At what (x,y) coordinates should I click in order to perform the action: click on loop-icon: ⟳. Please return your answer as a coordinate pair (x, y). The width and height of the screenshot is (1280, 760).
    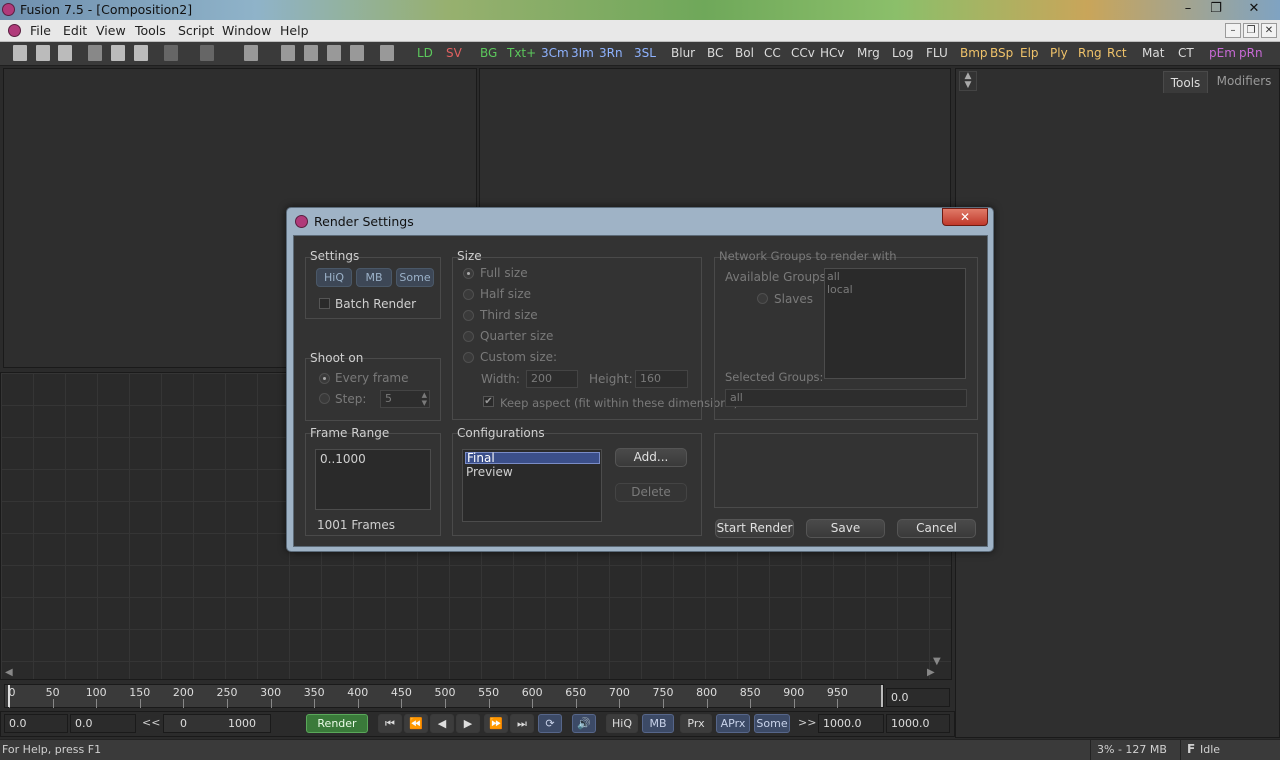
    Looking at the image, I should click on (550, 723).